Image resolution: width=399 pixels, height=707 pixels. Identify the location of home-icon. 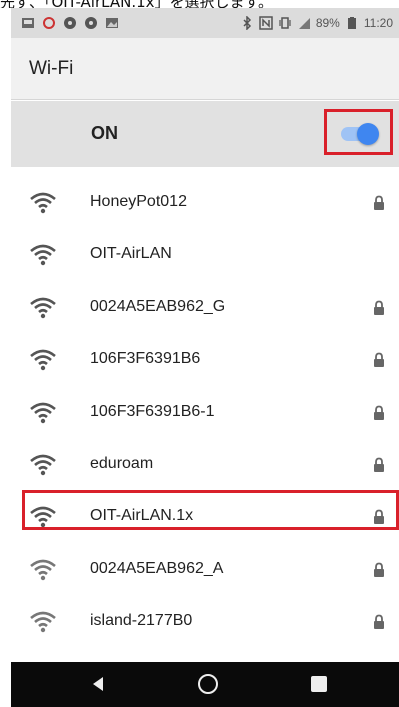
(208, 684).